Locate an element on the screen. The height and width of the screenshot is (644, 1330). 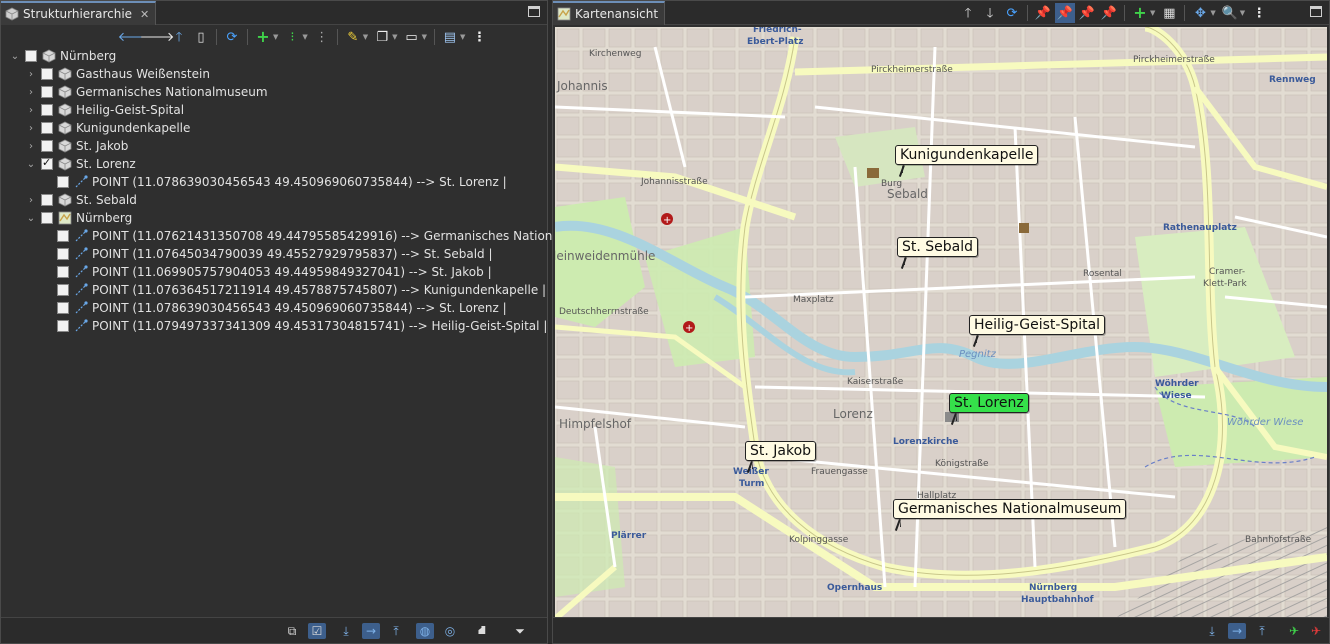
pin-red-icon: ✈ is located at coordinates (1316, 631).